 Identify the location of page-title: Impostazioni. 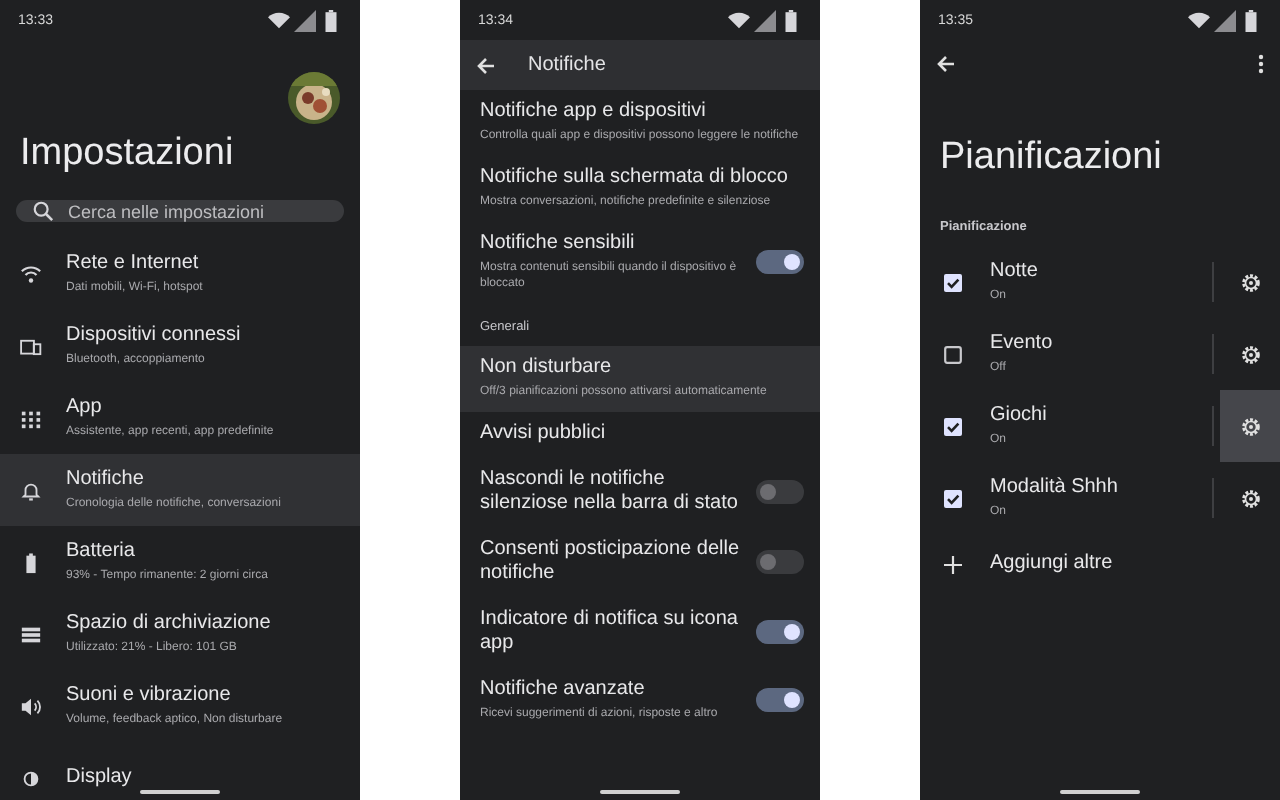
(128, 154).